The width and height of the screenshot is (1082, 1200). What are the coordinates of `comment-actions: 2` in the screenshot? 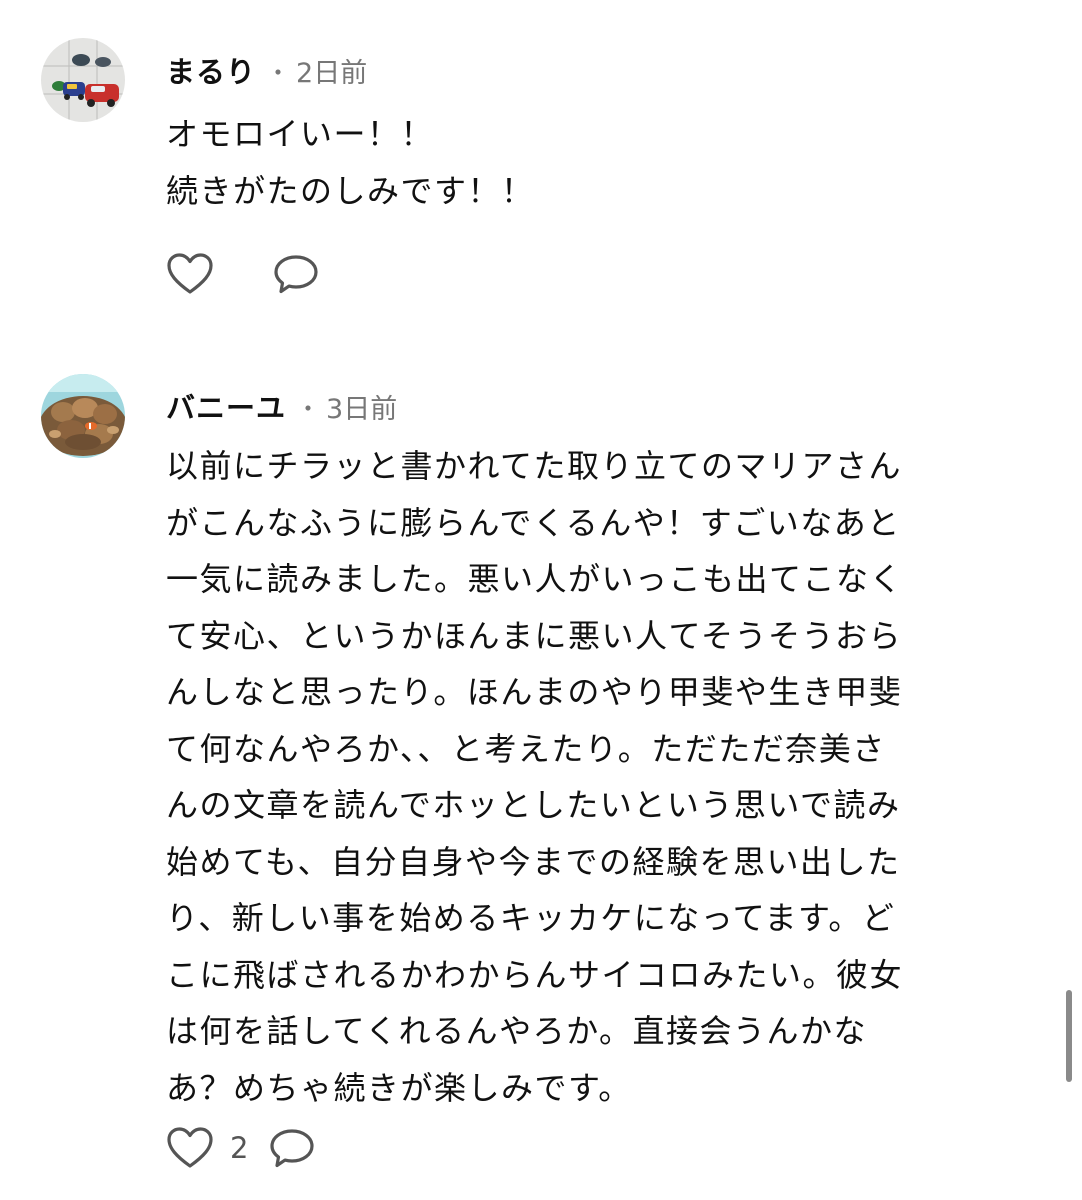 It's located at (241, 1148).